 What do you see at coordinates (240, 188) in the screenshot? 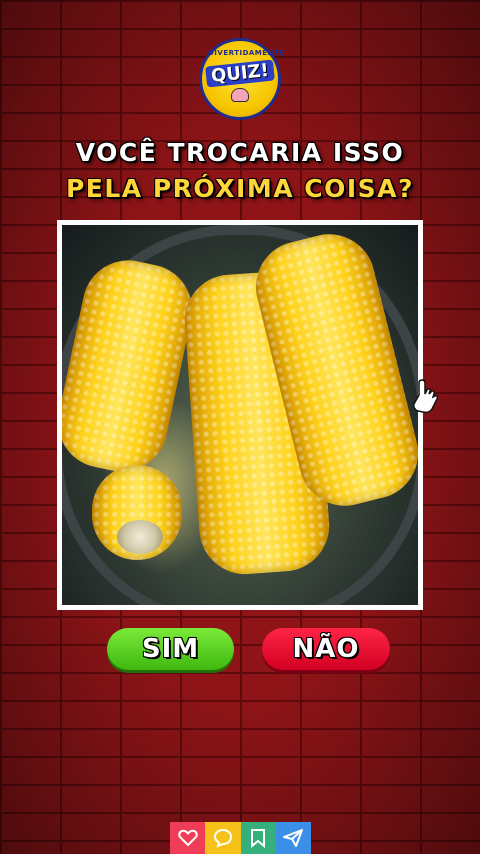
I see `question-line-2: PELA PRÓXIMA COISA?` at bounding box center [240, 188].